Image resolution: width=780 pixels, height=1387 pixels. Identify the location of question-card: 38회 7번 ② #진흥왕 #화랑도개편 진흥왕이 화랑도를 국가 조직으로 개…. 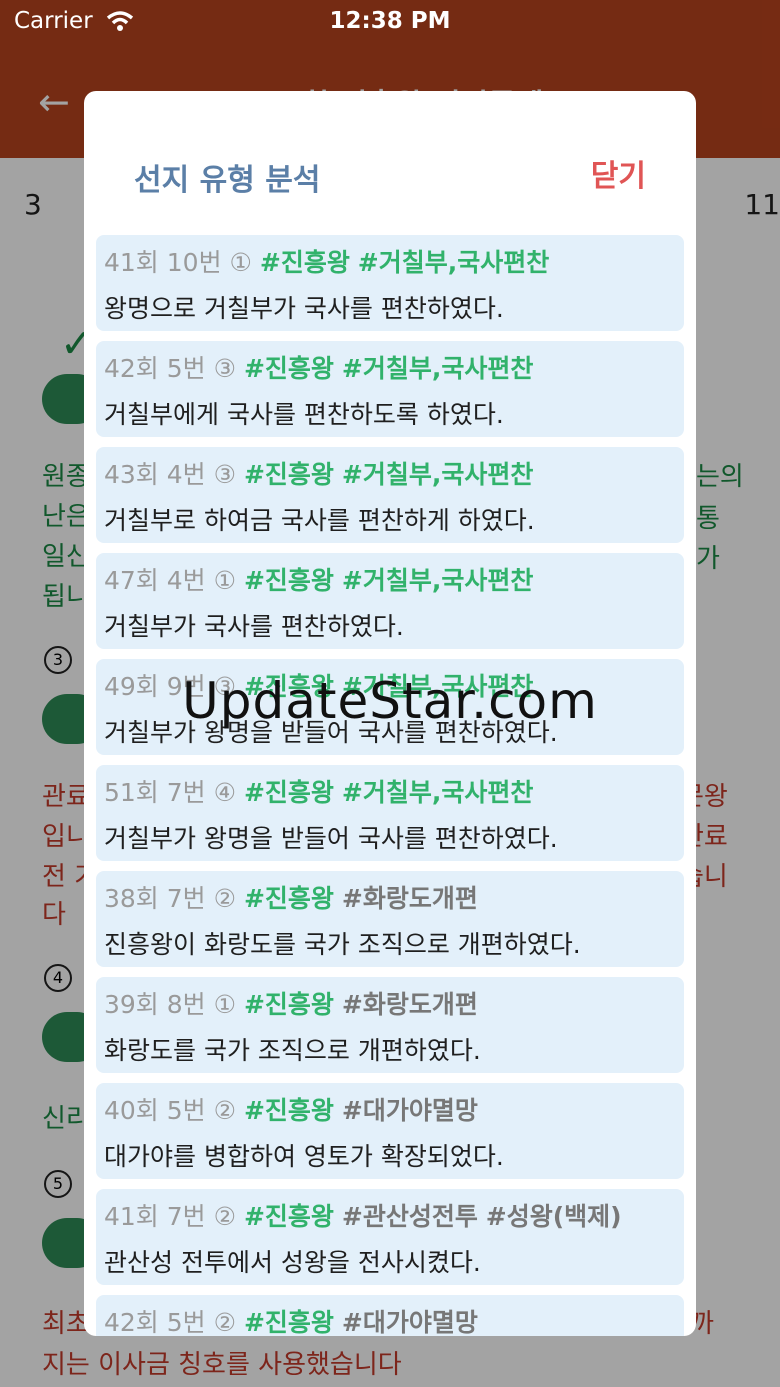
(390, 919).